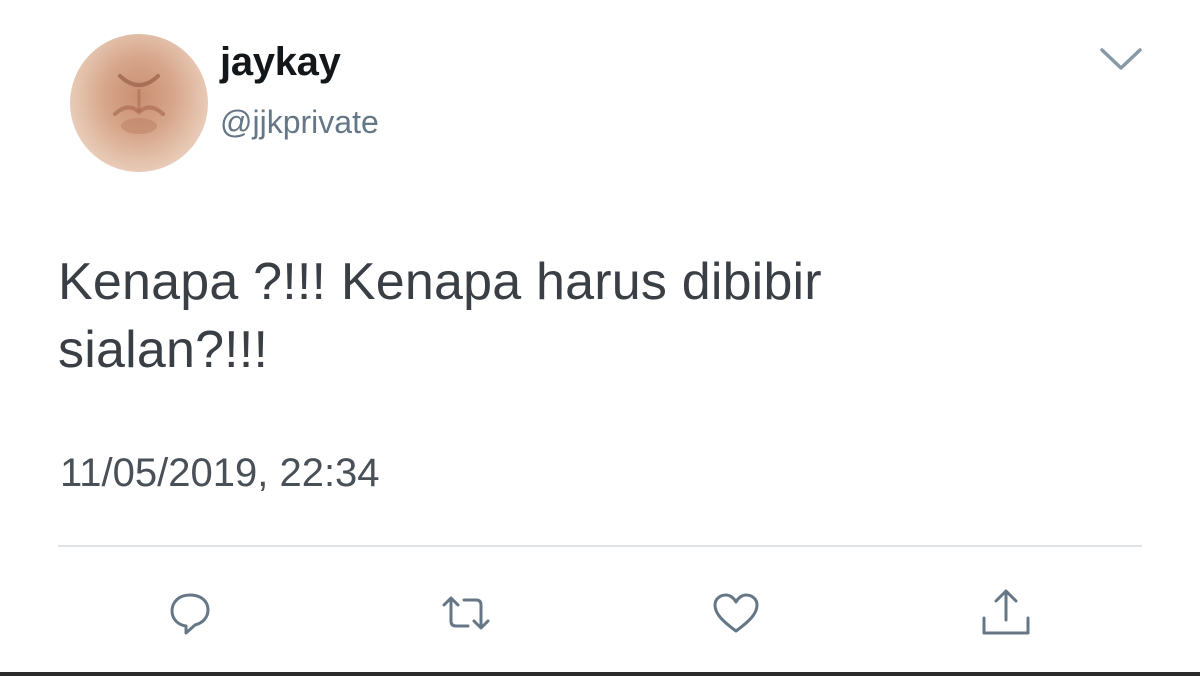  What do you see at coordinates (600, 674) in the screenshot?
I see `bottom-border` at bounding box center [600, 674].